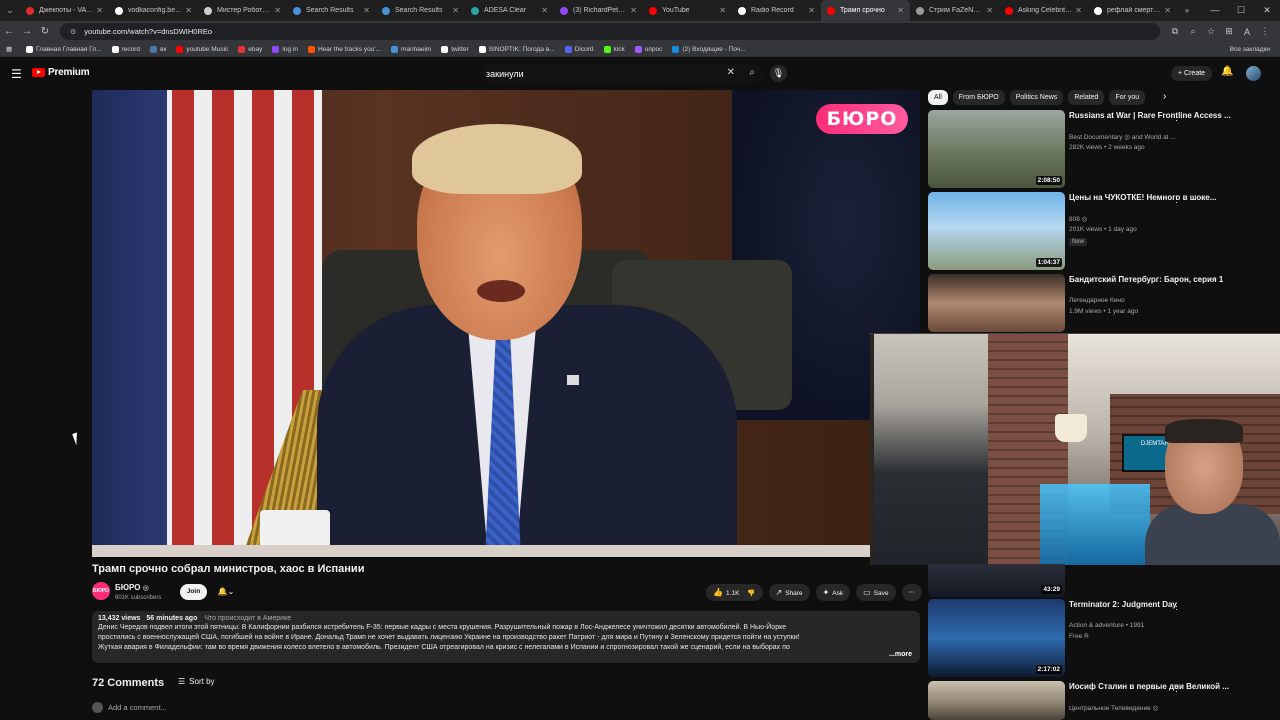 Image resolution: width=1280 pixels, height=720 pixels. I want to click on maximize-icon: ☐, so click(1241, 10).